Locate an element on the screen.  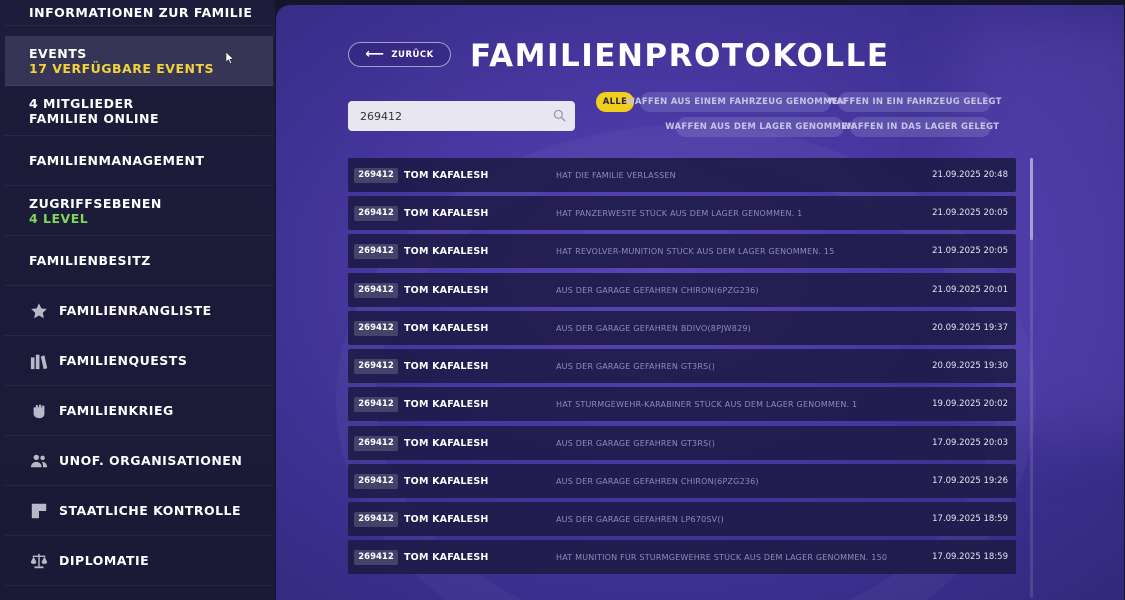
sidebar-item-label: DIPLOMATIE is located at coordinates (104, 560).